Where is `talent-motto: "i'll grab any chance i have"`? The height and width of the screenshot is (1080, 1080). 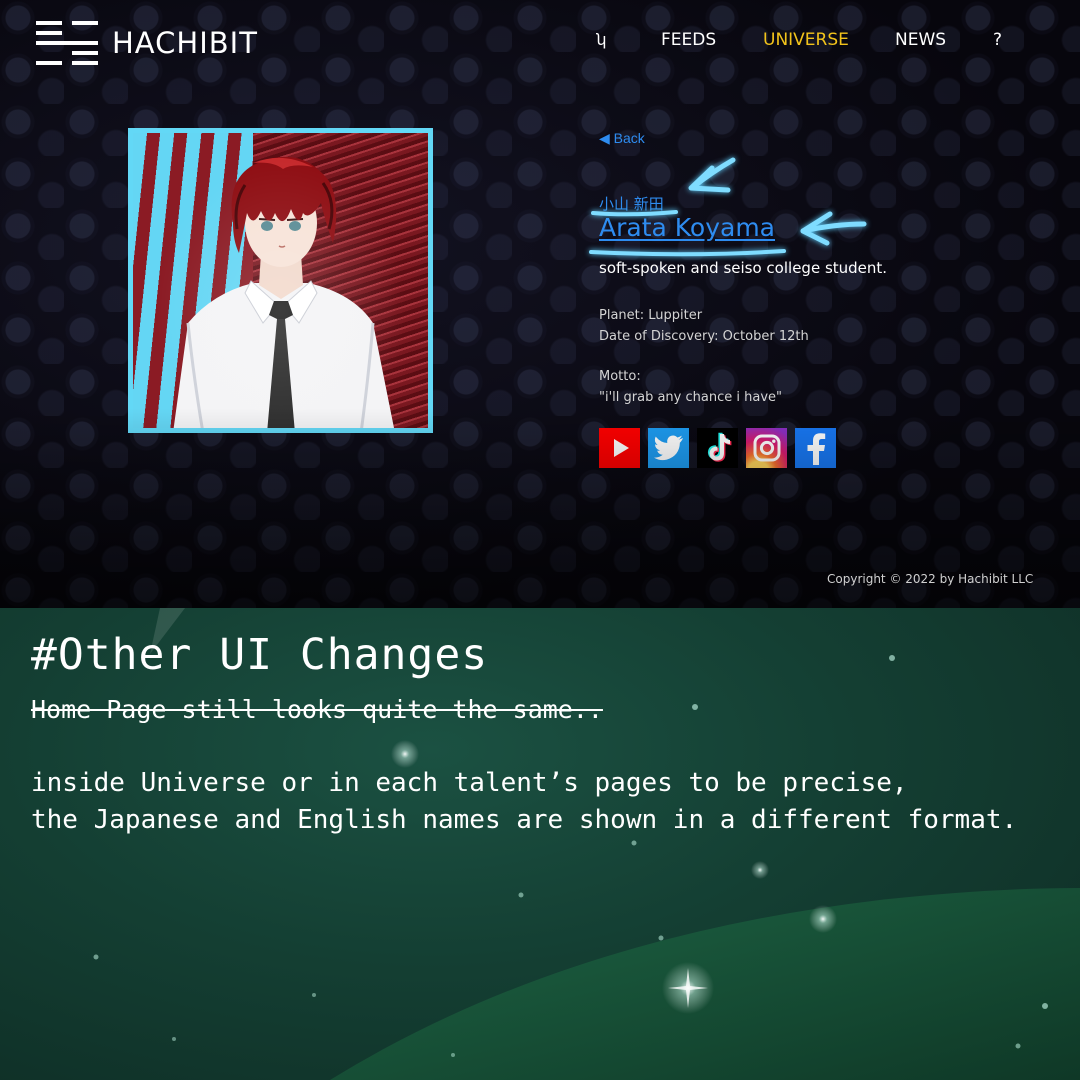
talent-motto: "i'll grab any chance i have" is located at coordinates (690, 397).